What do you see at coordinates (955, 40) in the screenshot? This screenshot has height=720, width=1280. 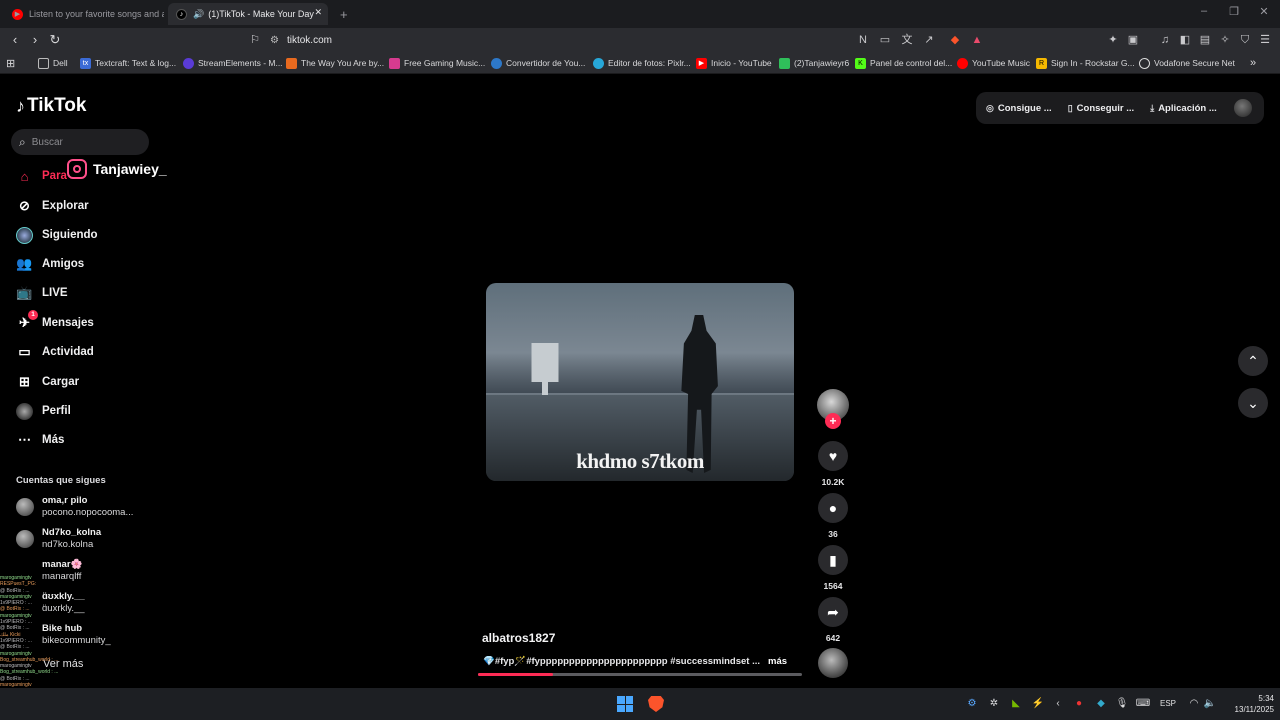 I see `brave-shields-icon: ◆` at bounding box center [955, 40].